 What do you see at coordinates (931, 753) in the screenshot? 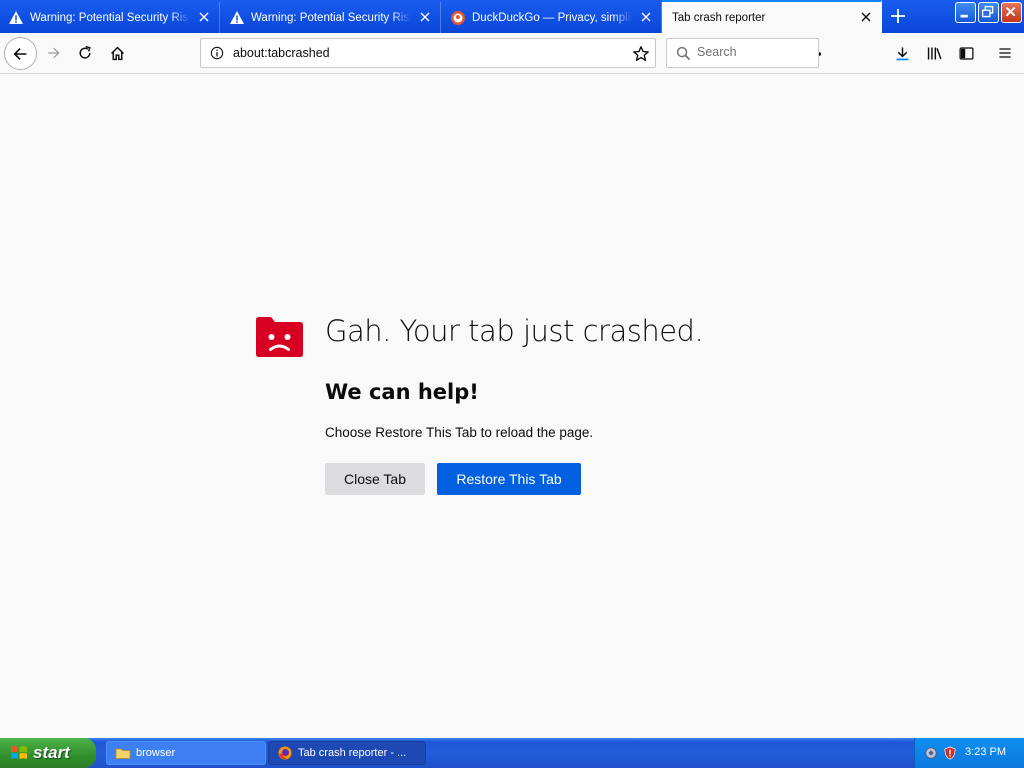
I see `network-icon` at bounding box center [931, 753].